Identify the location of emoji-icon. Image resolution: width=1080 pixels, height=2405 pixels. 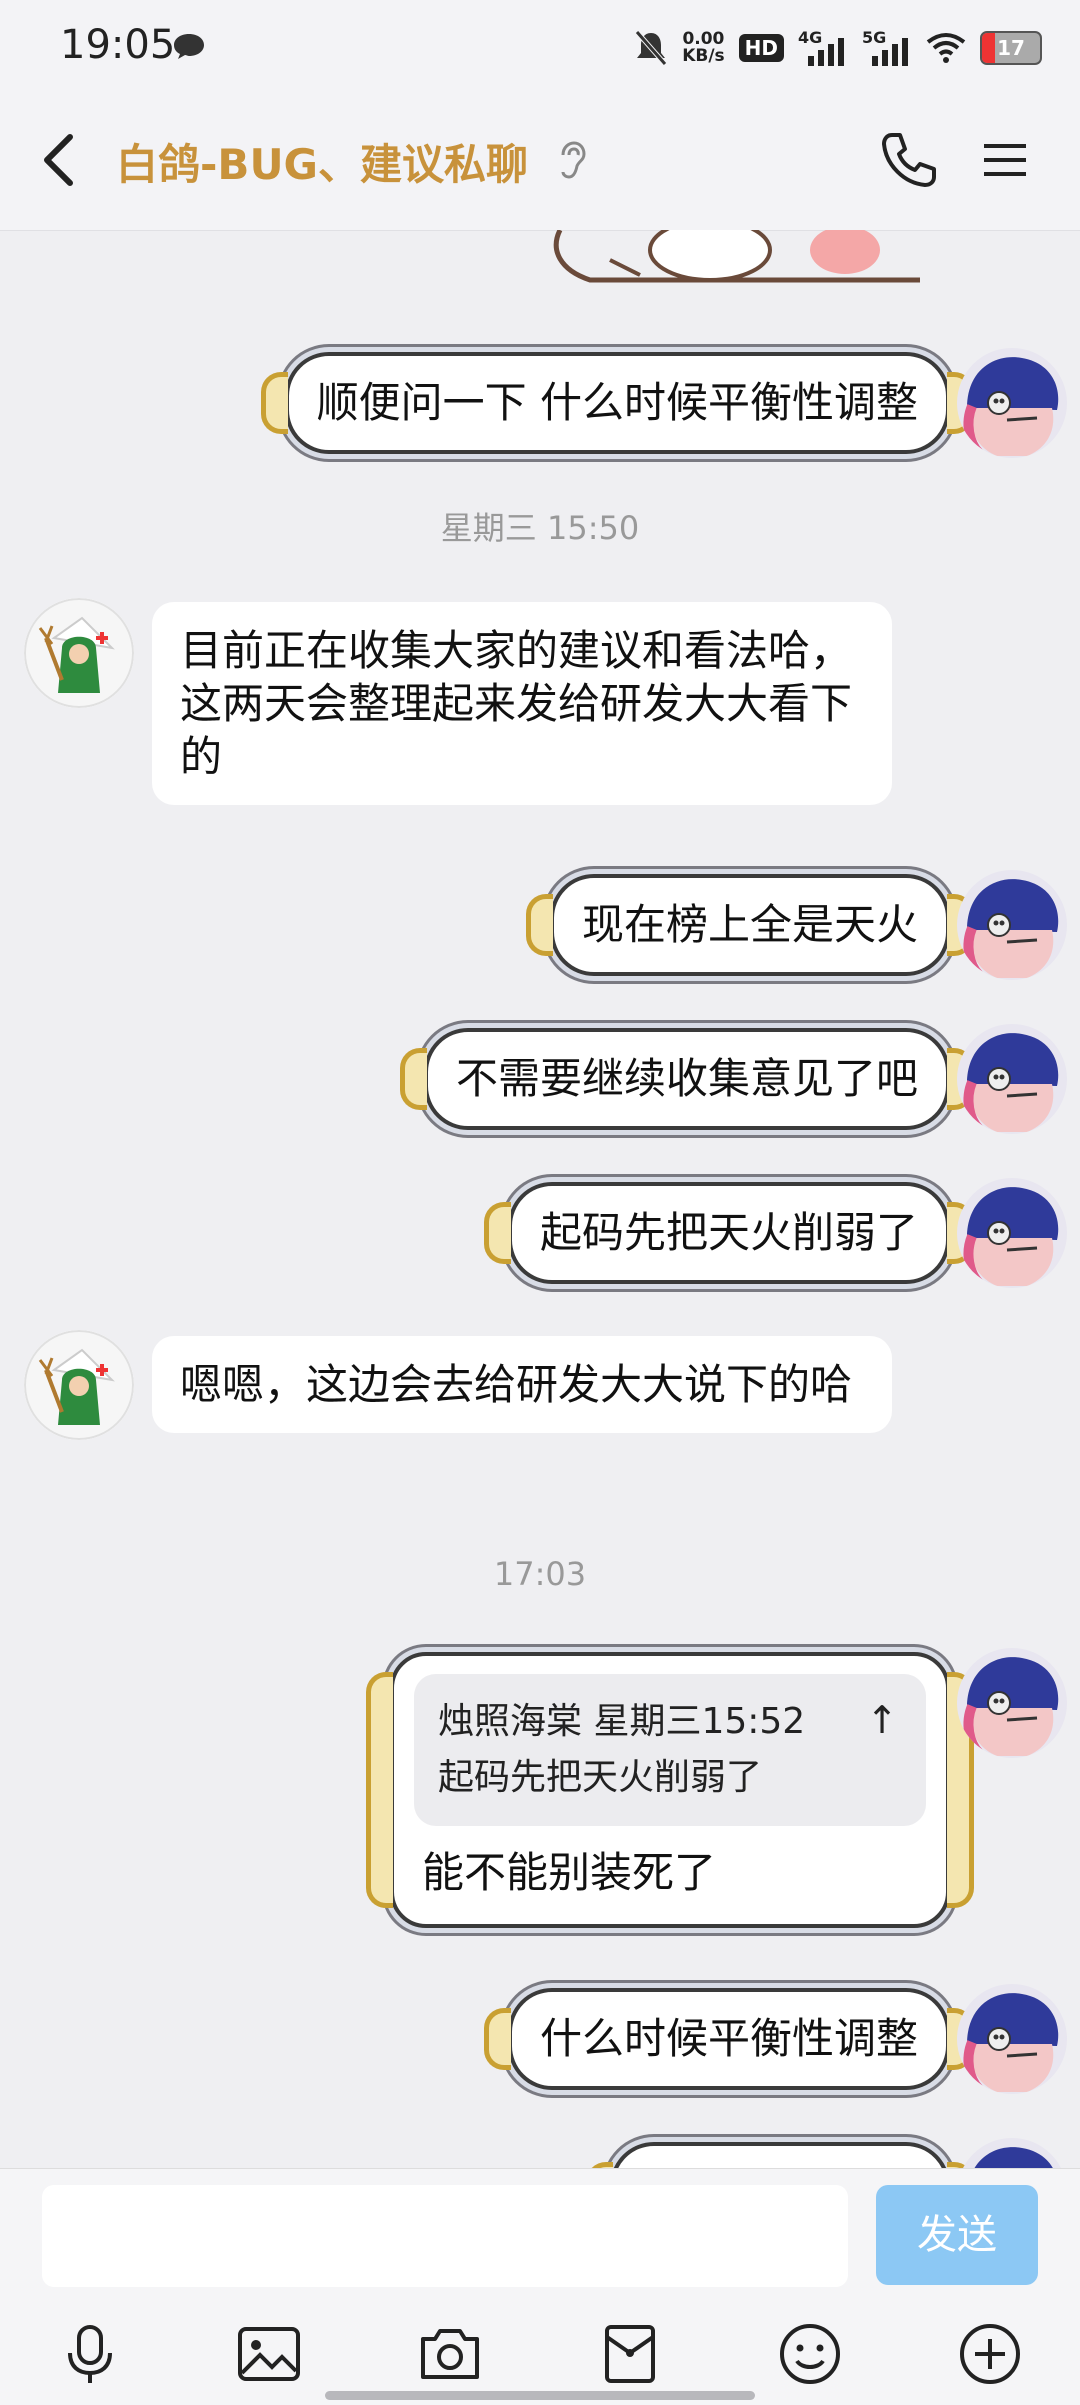
(810, 2354).